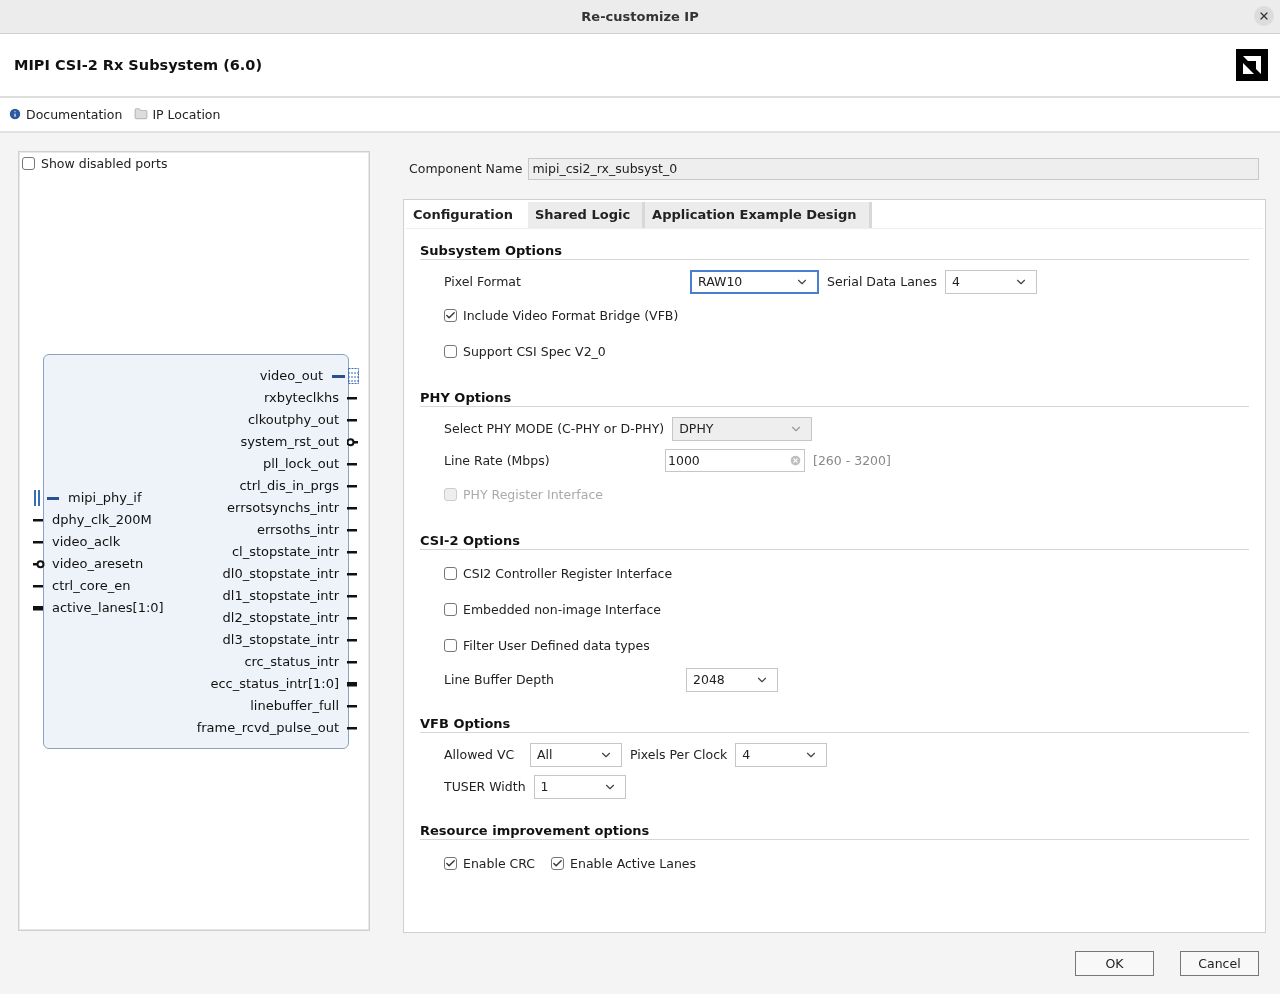 The height and width of the screenshot is (994, 1280). Describe the element at coordinates (267, 728) in the screenshot. I see `port-label: frame_rcvd_pulse_out` at that location.